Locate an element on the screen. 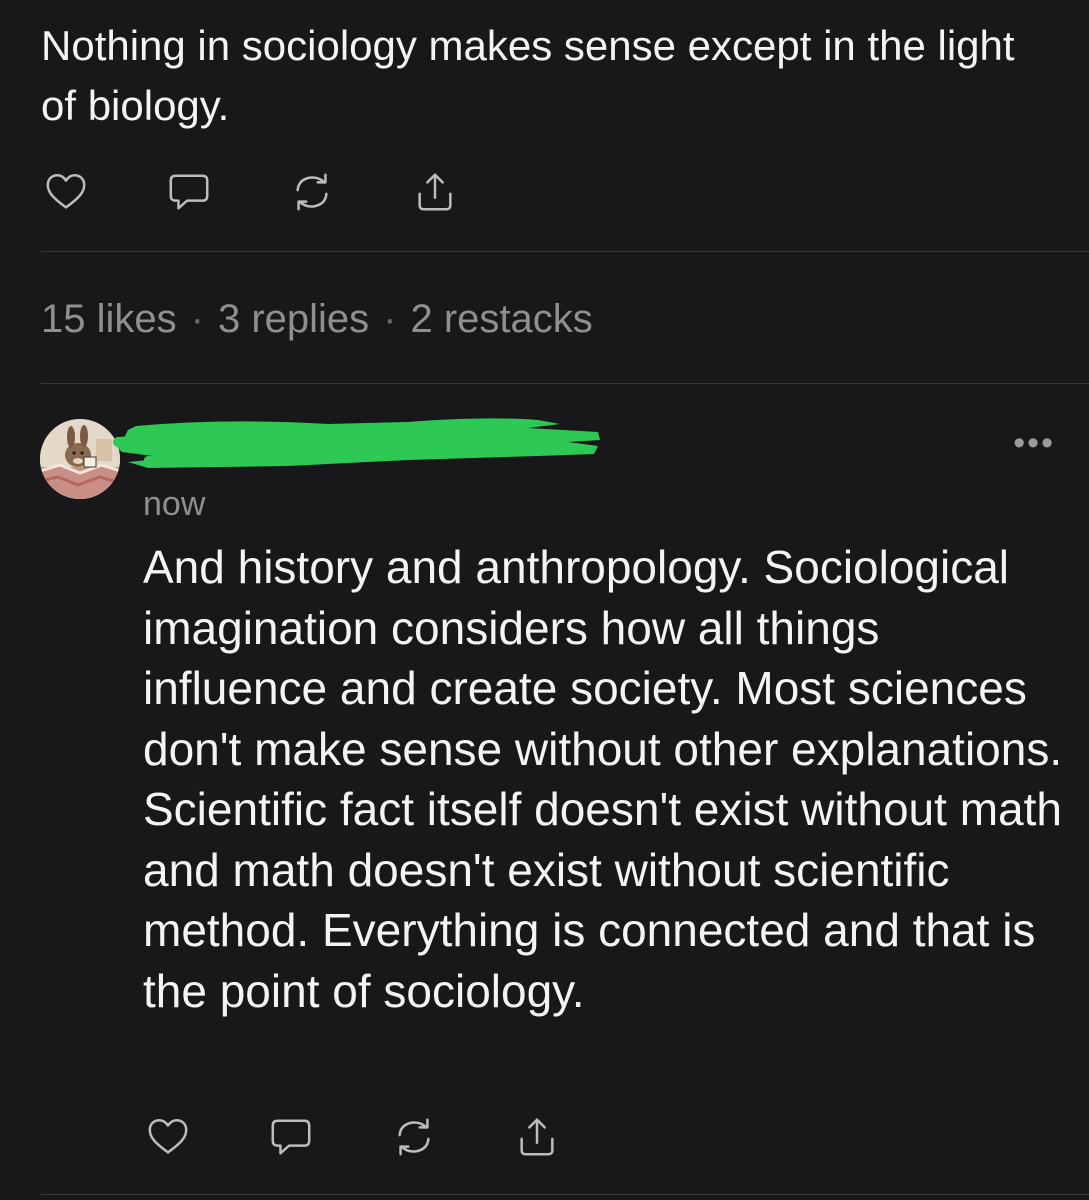 The height and width of the screenshot is (1200, 1089). post-stats: 15 likes · 3 replies · 2 restacks is located at coordinates (317, 319).